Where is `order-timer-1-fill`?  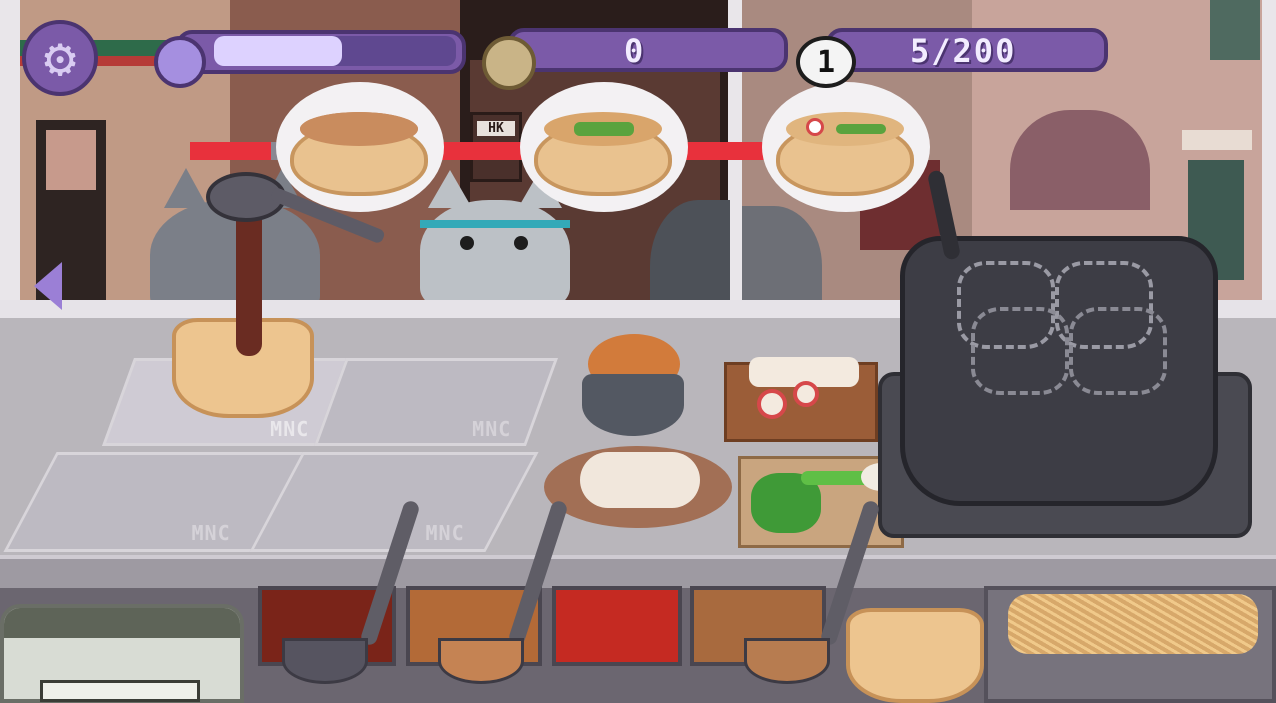
order-timer-1-fill is located at coordinates (231, 151).